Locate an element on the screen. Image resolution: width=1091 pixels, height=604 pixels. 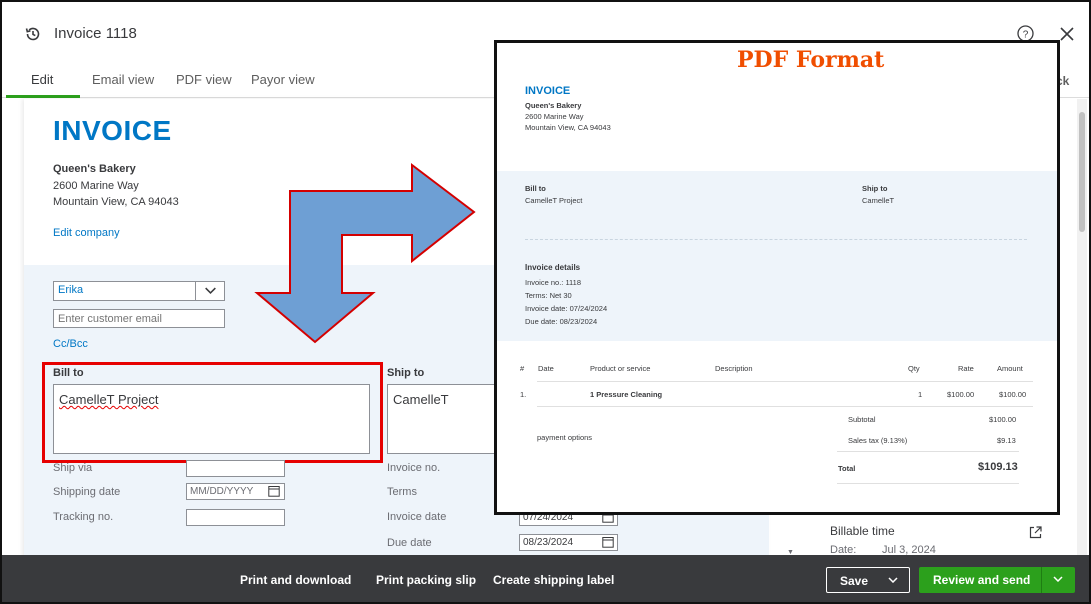
due-date-label: Due date is located at coordinates (409, 543).